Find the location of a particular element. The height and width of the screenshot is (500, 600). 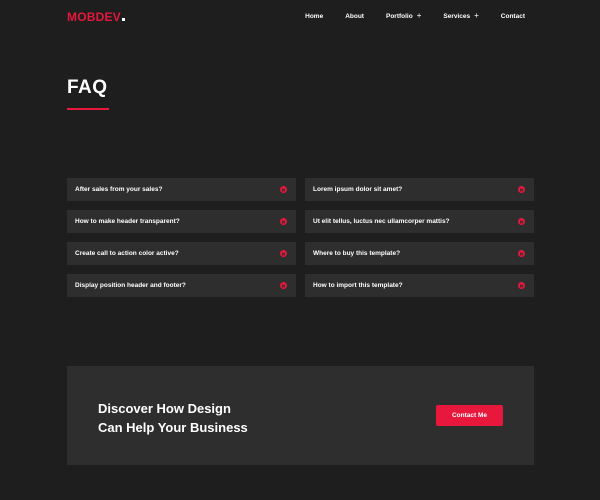

cta-heading-line-1: Discover How Design is located at coordinates (164, 408).